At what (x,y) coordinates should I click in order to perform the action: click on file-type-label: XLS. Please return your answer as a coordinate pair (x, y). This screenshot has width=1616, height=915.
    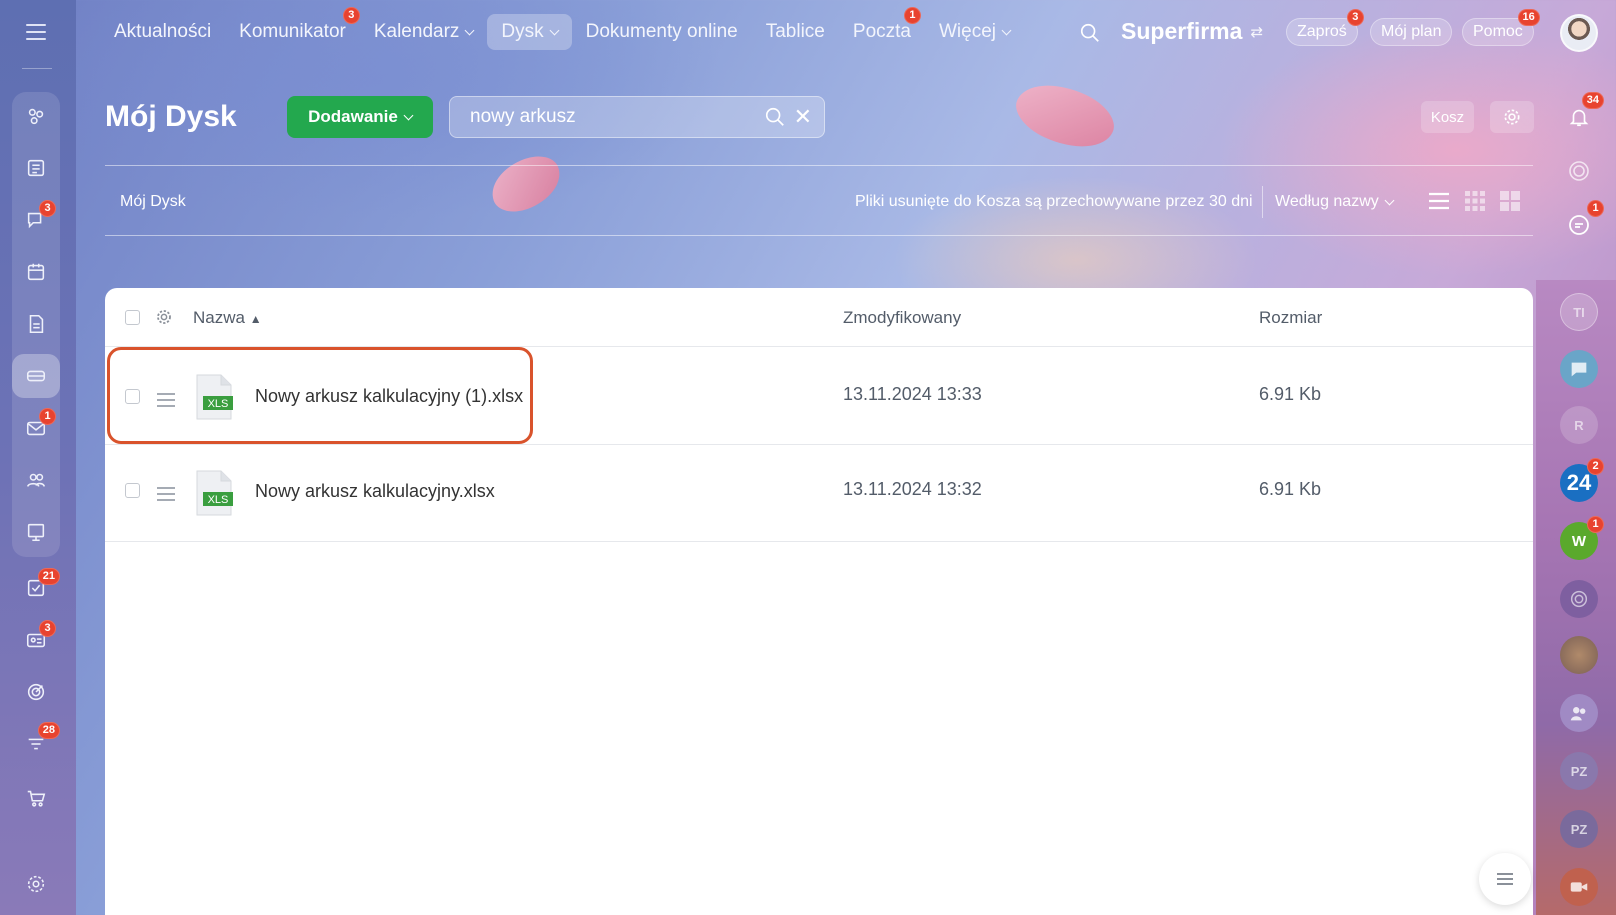
    Looking at the image, I should click on (218, 500).